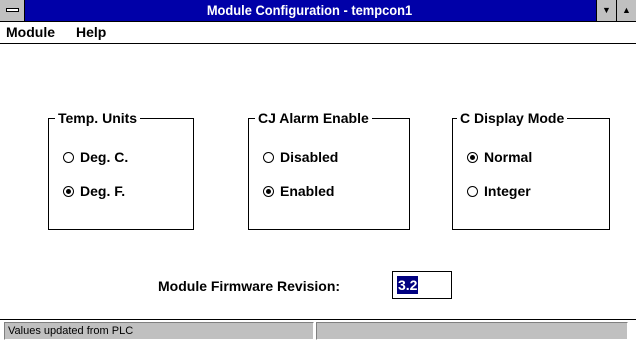 The image size is (636, 351). Describe the element at coordinates (103, 191) in the screenshot. I see `radio-deg-f-label: Deg. F.` at that location.